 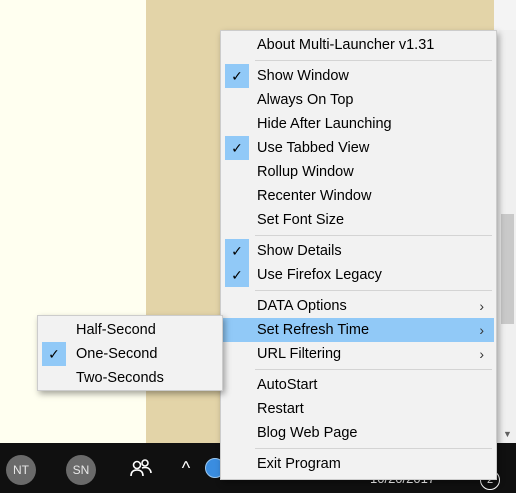 I want to click on menu-item-label: DATA Options, so click(x=302, y=306).